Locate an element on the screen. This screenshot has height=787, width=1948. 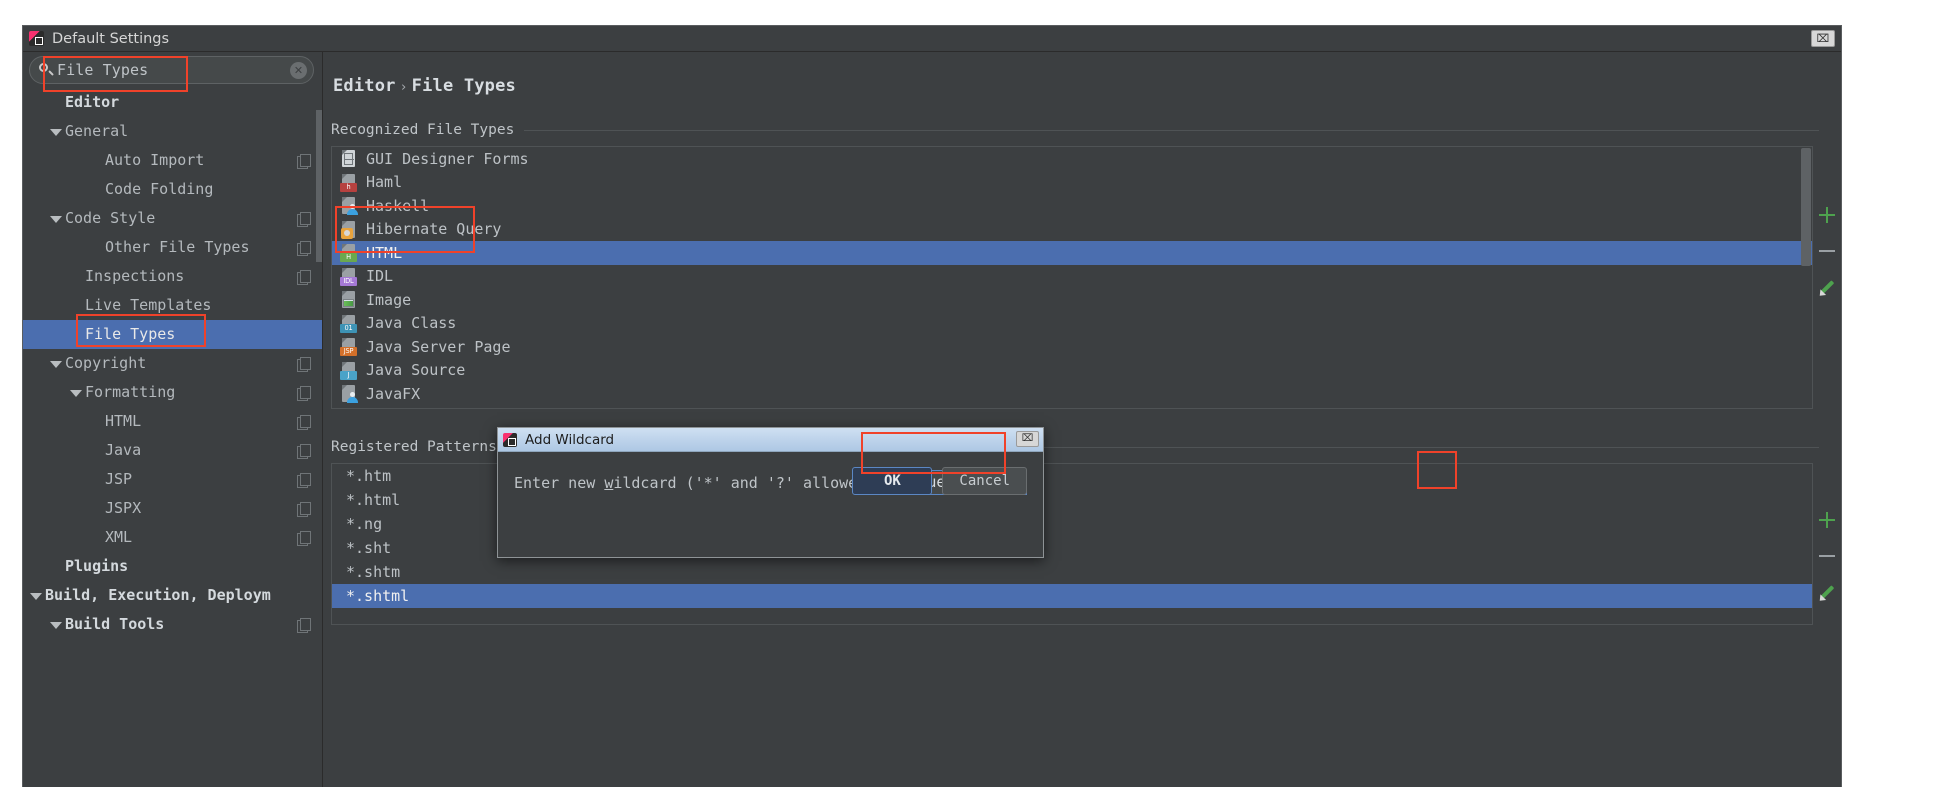
sidebar-item-html: HTML is located at coordinates (172, 421).